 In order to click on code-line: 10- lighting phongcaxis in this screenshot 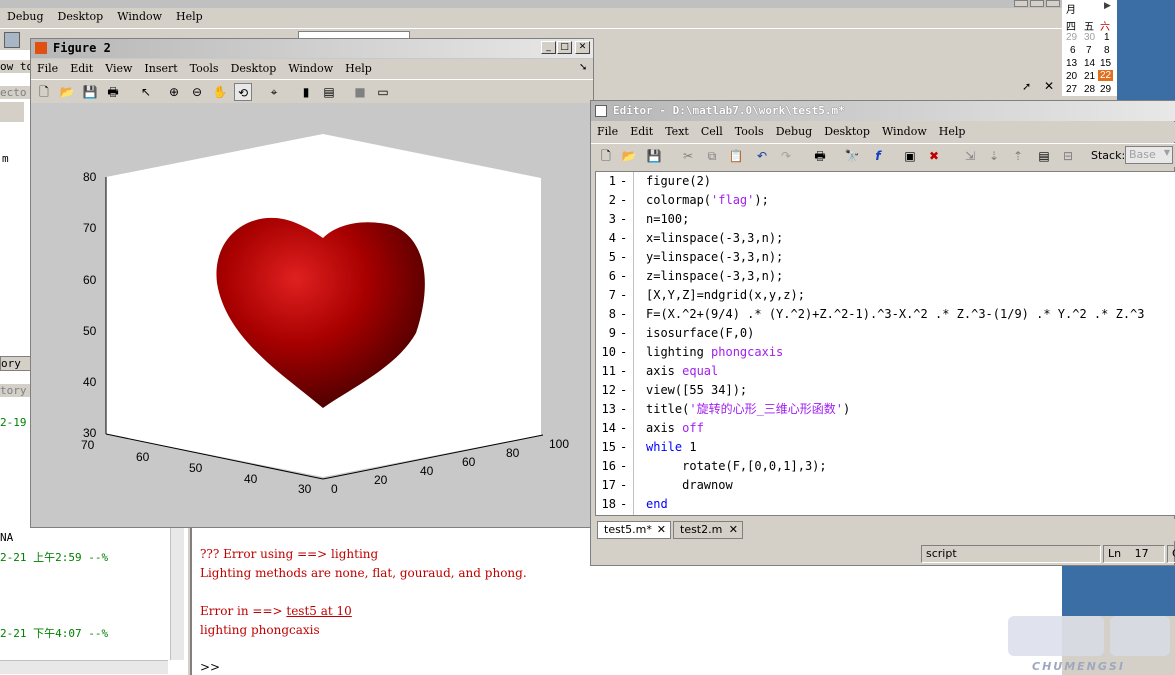, I will do `click(885, 352)`.